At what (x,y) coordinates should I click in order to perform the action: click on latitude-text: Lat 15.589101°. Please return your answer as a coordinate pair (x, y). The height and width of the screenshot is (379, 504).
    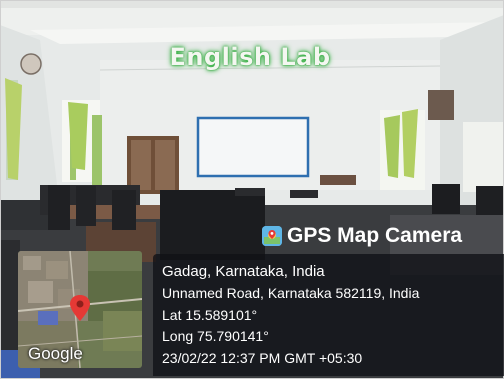
    Looking at the image, I should click on (210, 315).